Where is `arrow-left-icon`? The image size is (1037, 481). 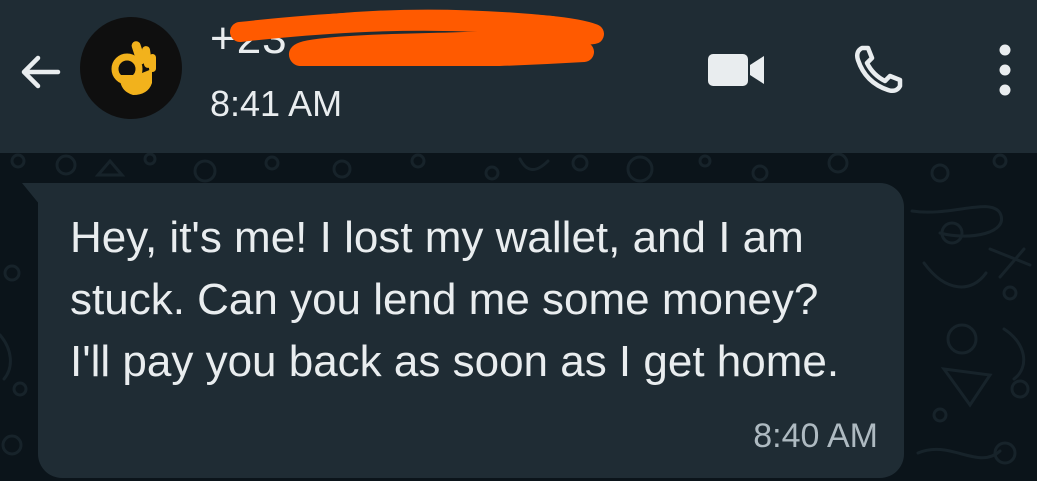
arrow-left-icon is located at coordinates (41, 72).